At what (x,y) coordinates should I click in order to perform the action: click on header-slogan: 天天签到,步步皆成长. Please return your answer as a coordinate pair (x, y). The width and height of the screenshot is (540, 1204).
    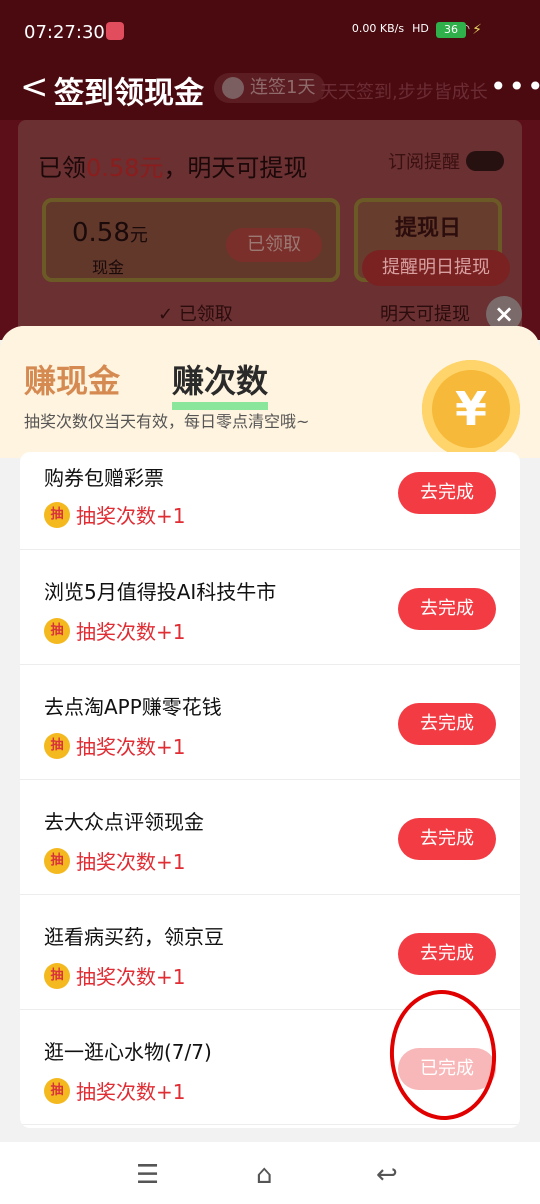
    Looking at the image, I should click on (404, 92).